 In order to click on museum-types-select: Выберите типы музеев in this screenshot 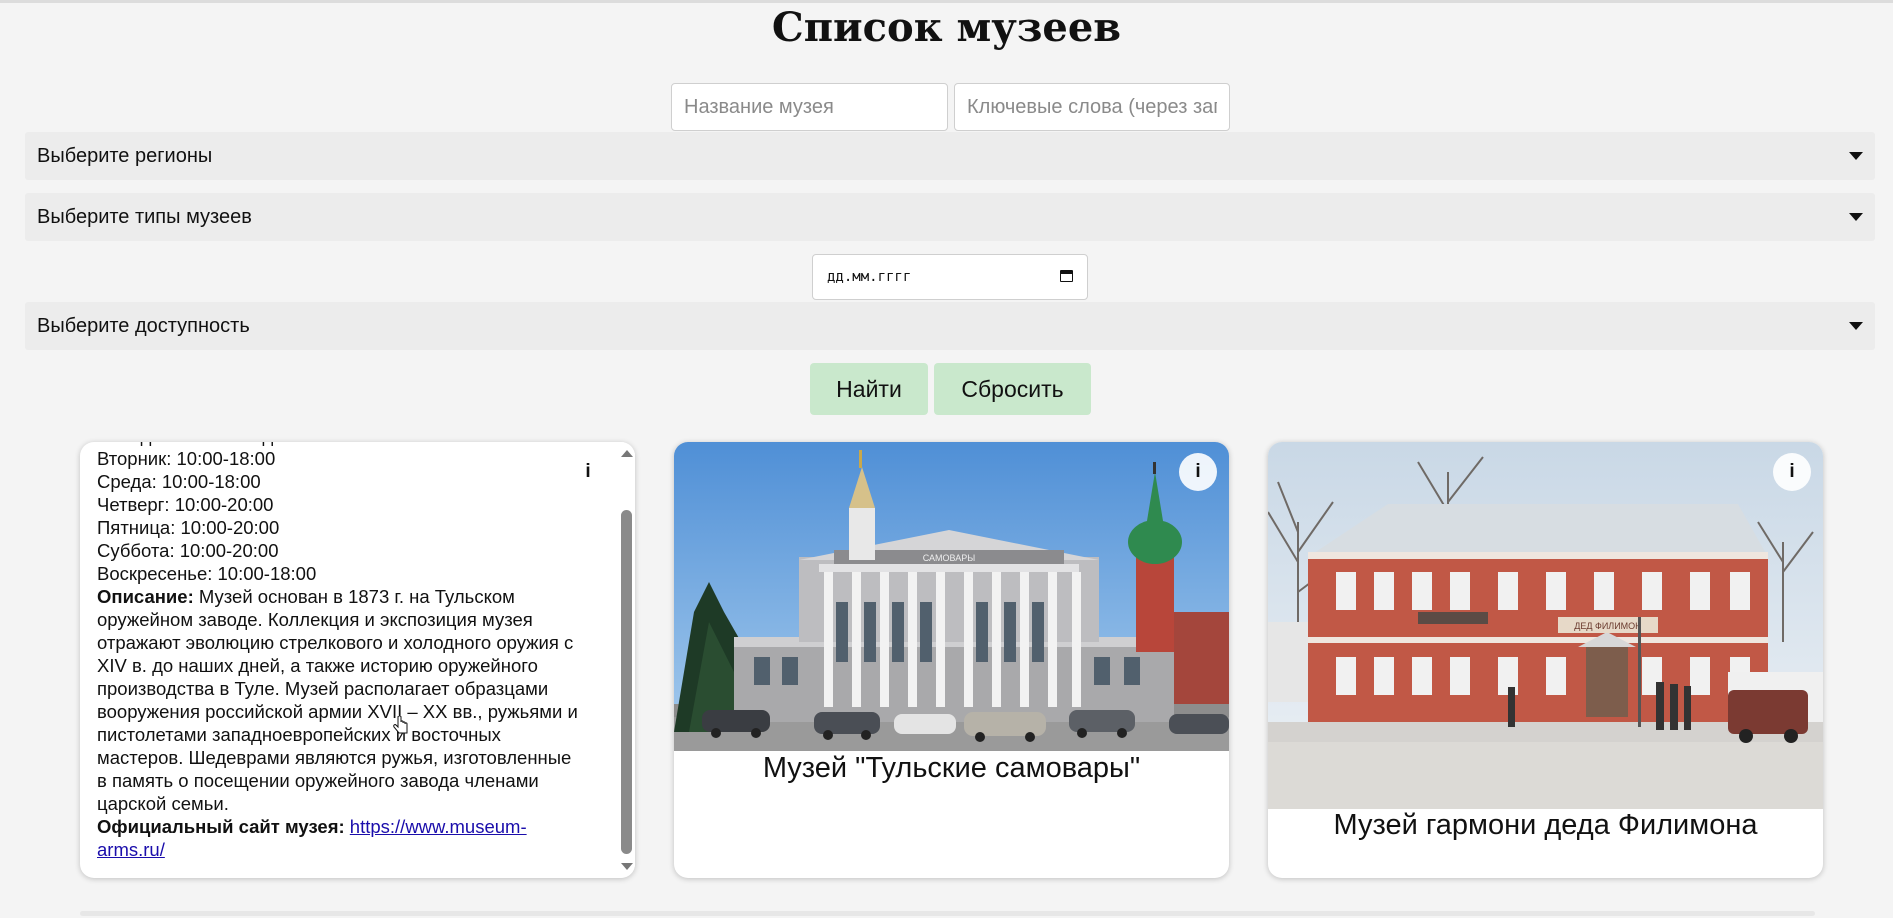, I will do `click(950, 217)`.